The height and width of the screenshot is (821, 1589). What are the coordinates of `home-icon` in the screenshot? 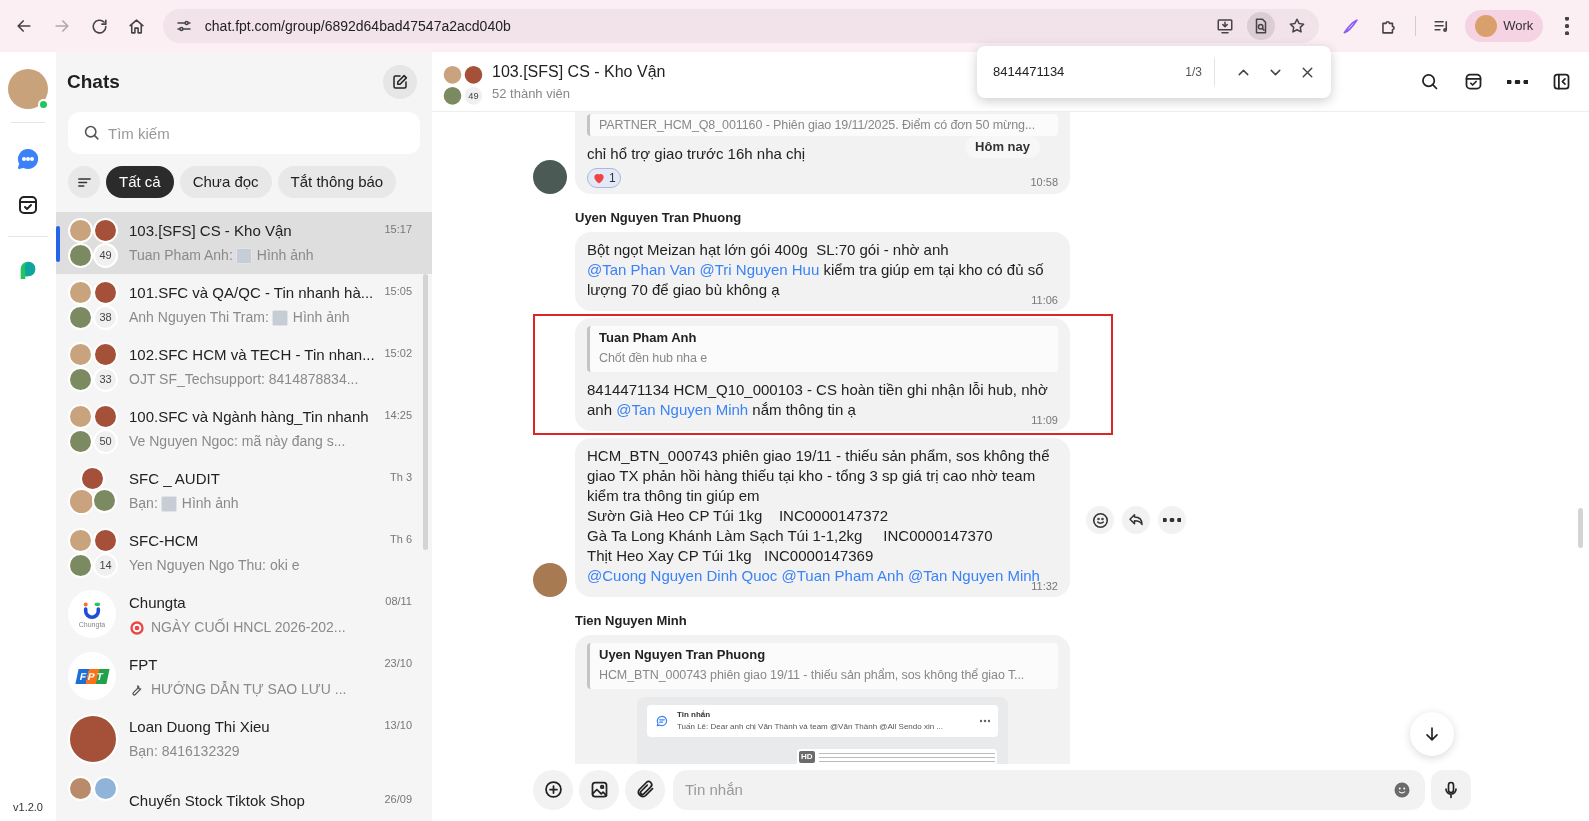 It's located at (137, 26).